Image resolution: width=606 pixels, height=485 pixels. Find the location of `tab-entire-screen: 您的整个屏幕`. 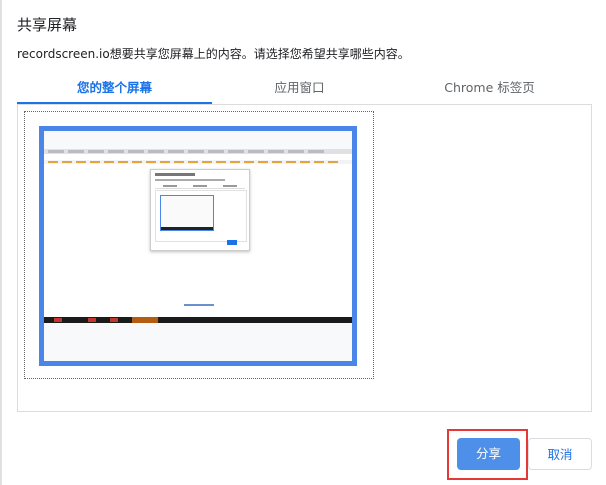

tab-entire-screen: 您的整个屏幕 is located at coordinates (114, 90).